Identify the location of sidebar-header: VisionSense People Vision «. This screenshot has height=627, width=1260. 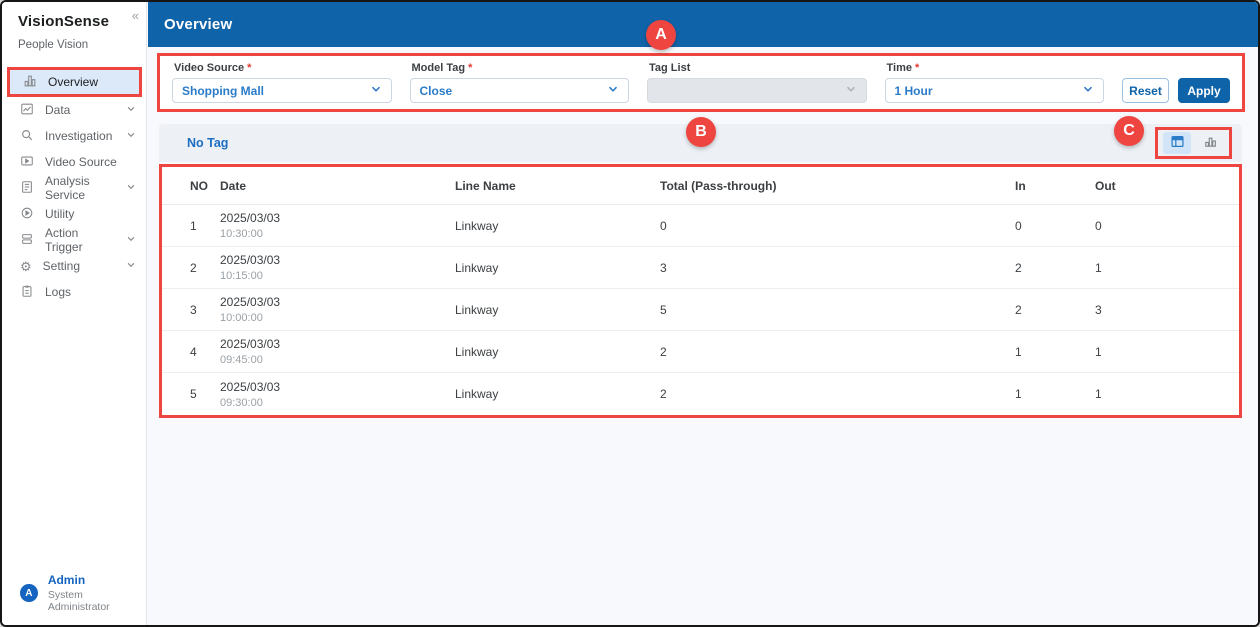
(74, 26).